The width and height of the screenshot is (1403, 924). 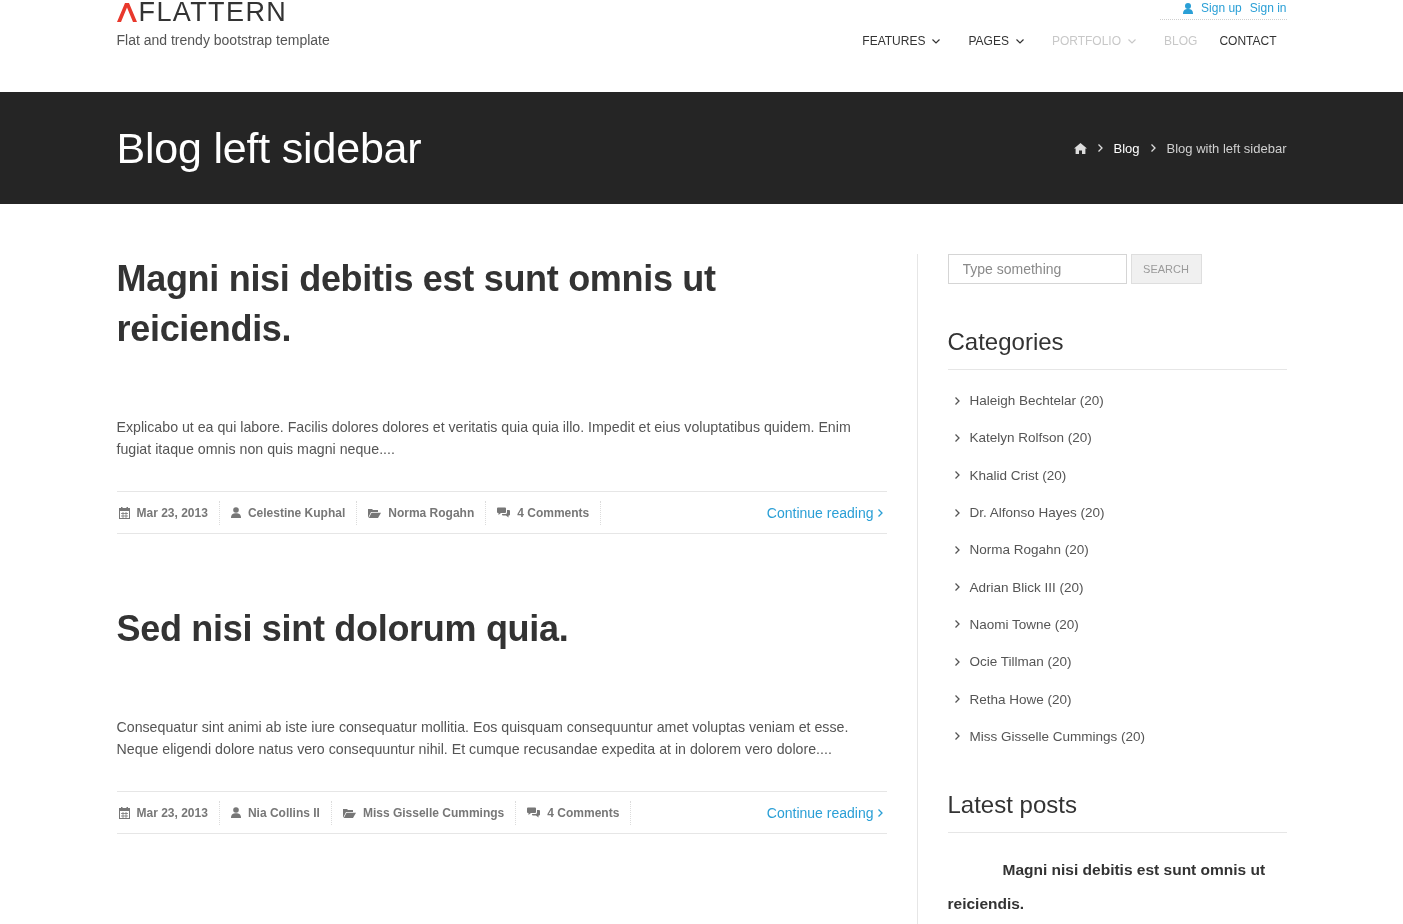 What do you see at coordinates (126, 12) in the screenshot?
I see `logo-icon` at bounding box center [126, 12].